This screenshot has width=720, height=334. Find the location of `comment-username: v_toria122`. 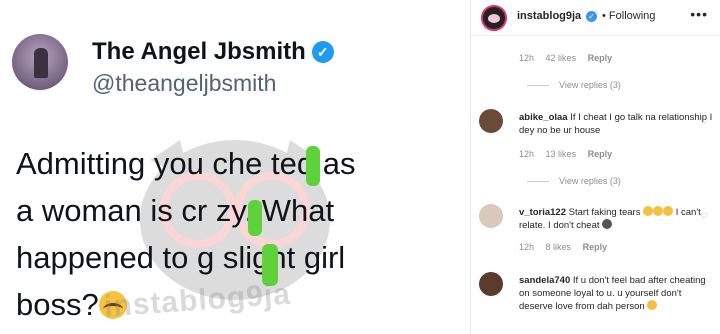

comment-username: v_toria122 is located at coordinates (542, 212).